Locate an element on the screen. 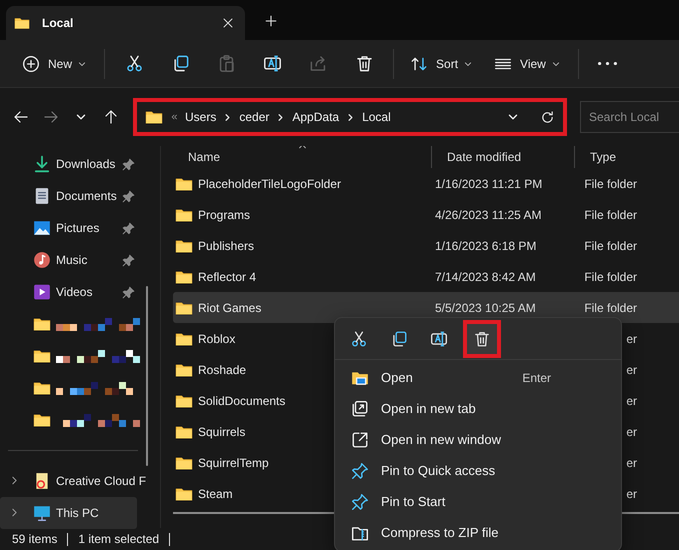 This screenshot has height=550, width=679. tab-title: Local is located at coordinates (58, 23).